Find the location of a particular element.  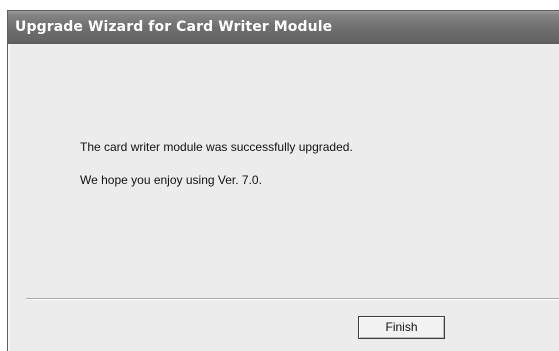

window-title: Upgrade Wizard for Card Writer Module is located at coordinates (174, 27).